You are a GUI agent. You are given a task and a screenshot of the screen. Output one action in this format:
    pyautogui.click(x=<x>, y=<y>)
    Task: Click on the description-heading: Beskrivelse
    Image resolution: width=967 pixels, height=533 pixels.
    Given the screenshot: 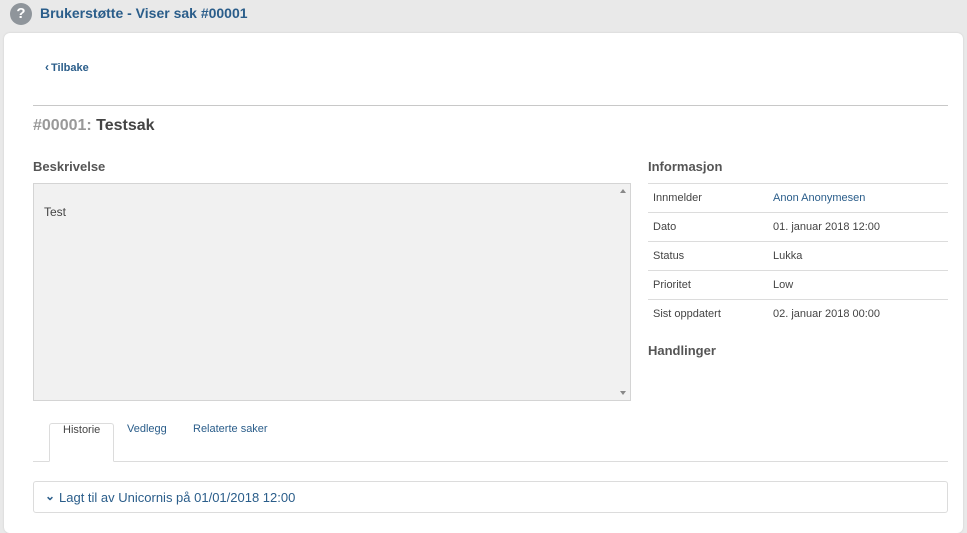 What is the action you would take?
    pyautogui.click(x=69, y=166)
    